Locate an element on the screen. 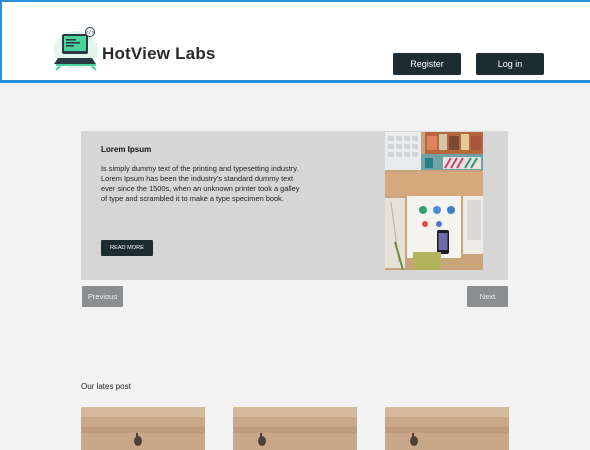 This screenshot has height=450, width=590. login-button: Log in is located at coordinates (510, 64).